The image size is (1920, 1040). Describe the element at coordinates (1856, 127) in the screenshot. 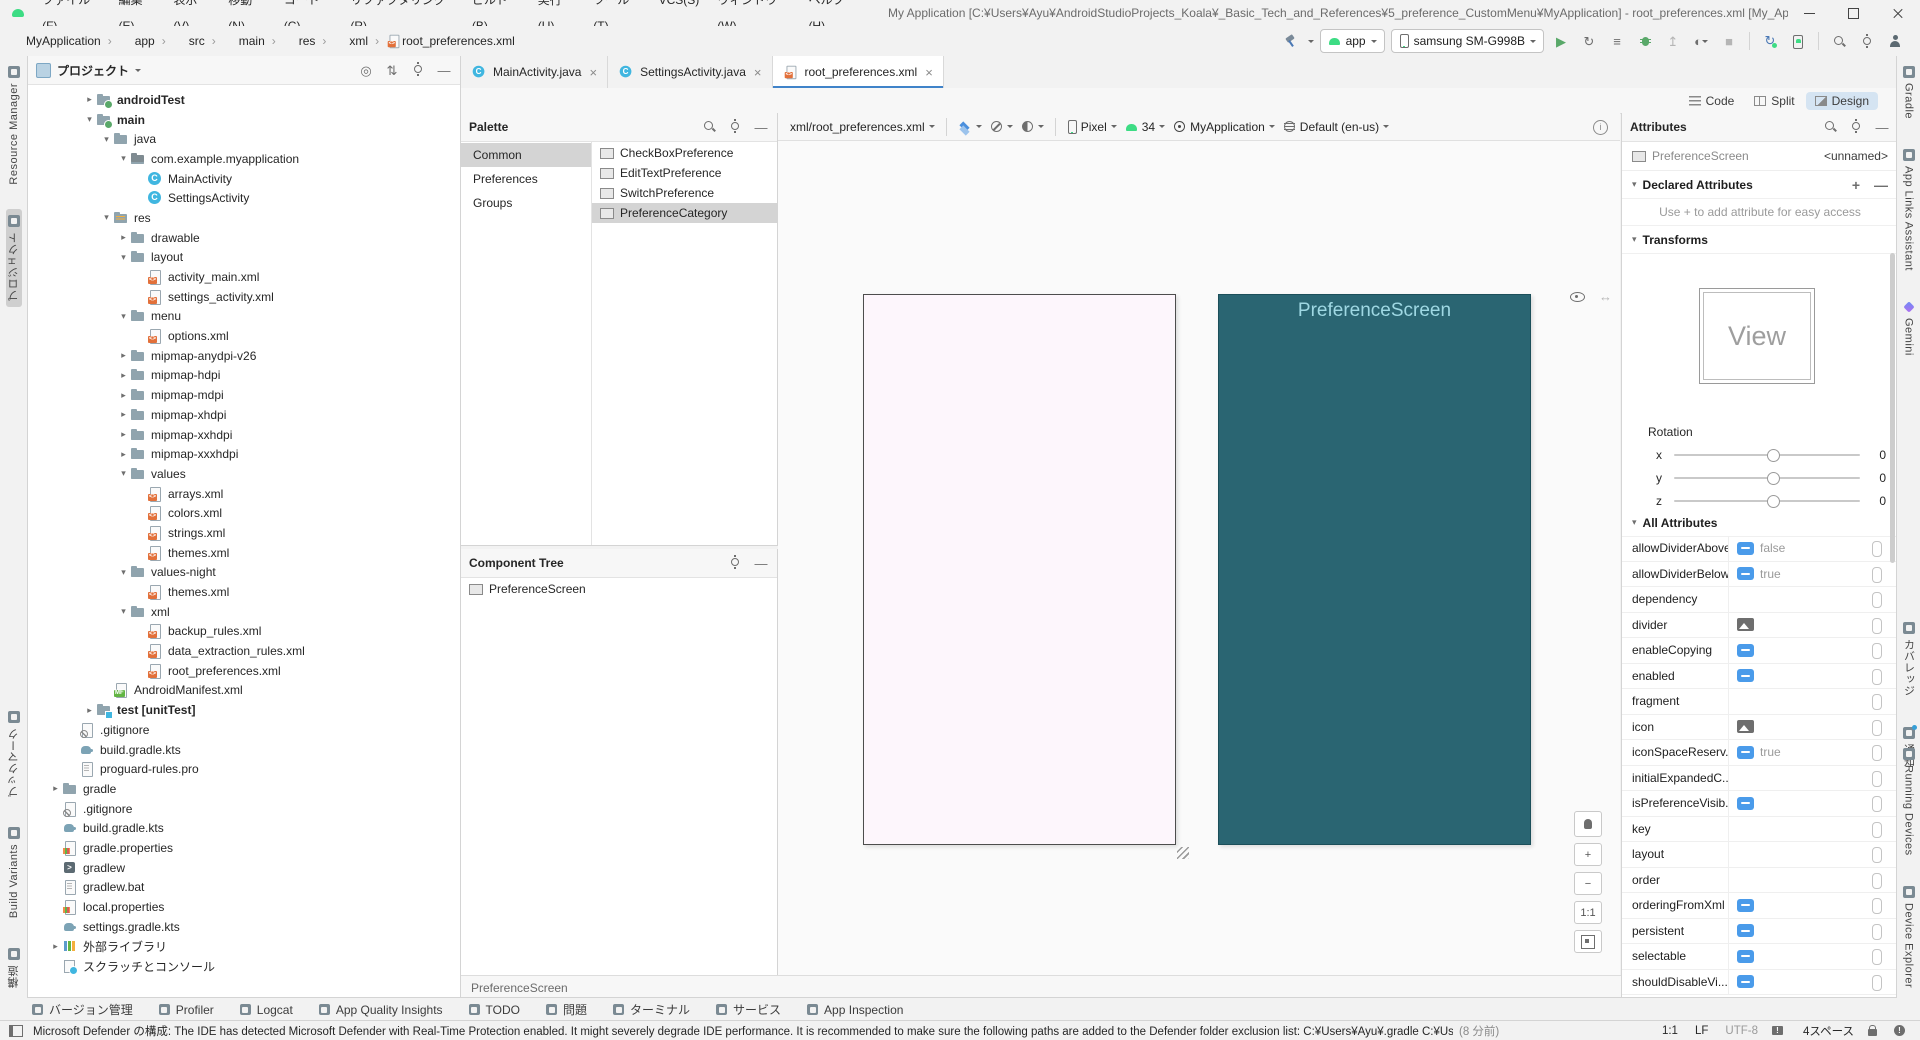

I see `attributes-settings-gear-icon` at that location.